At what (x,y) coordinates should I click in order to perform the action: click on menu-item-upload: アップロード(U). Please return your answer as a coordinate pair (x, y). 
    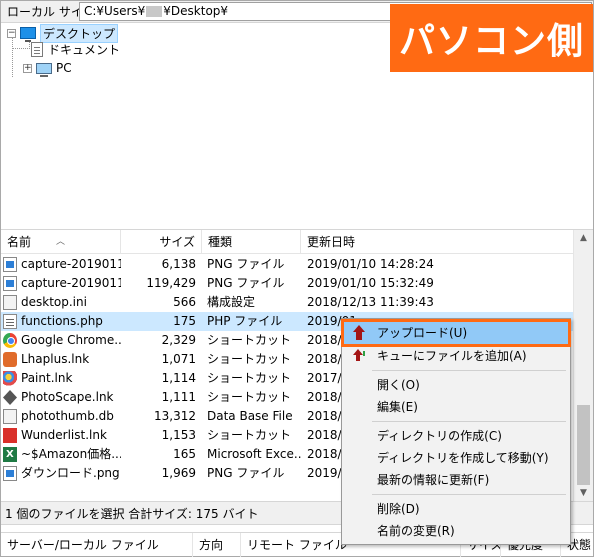
    Looking at the image, I should click on (456, 333).